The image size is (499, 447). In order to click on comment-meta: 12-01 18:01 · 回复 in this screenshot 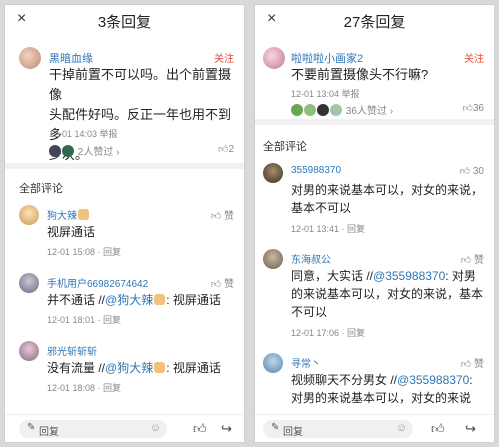, I will do `click(84, 319)`.